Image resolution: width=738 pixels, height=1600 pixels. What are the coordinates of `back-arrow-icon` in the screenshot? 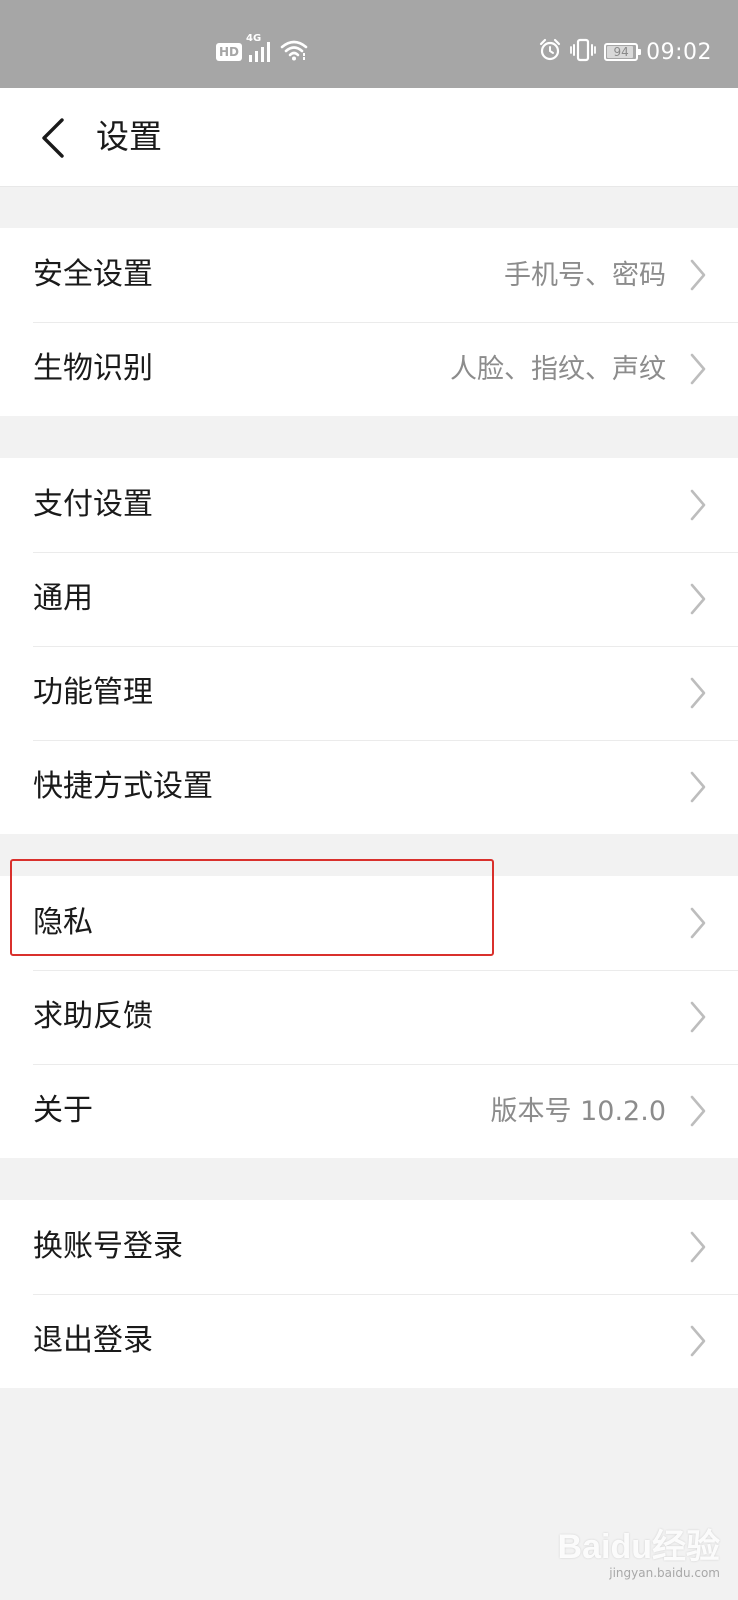 It's located at (53, 138).